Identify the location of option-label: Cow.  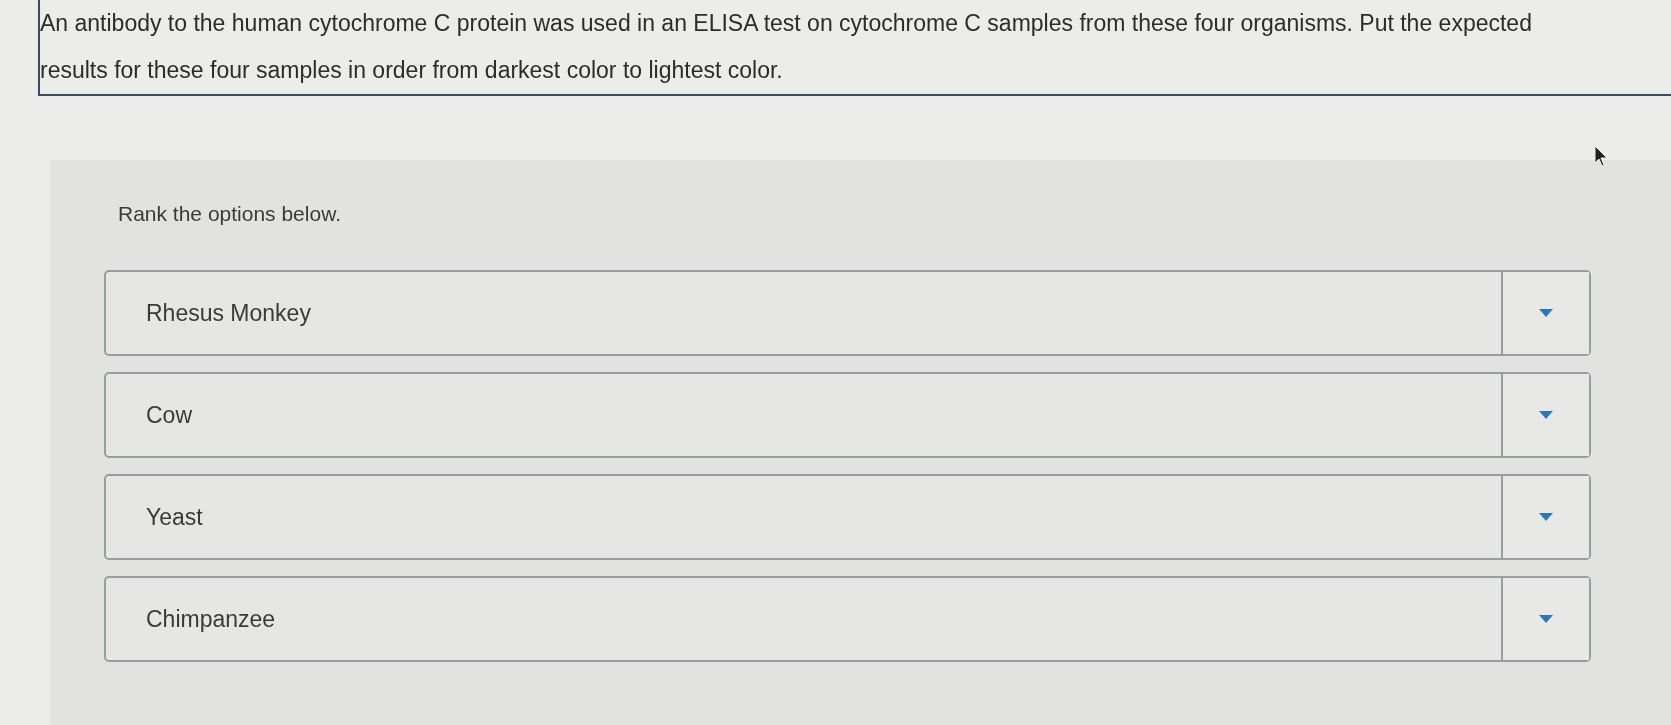
(169, 415).